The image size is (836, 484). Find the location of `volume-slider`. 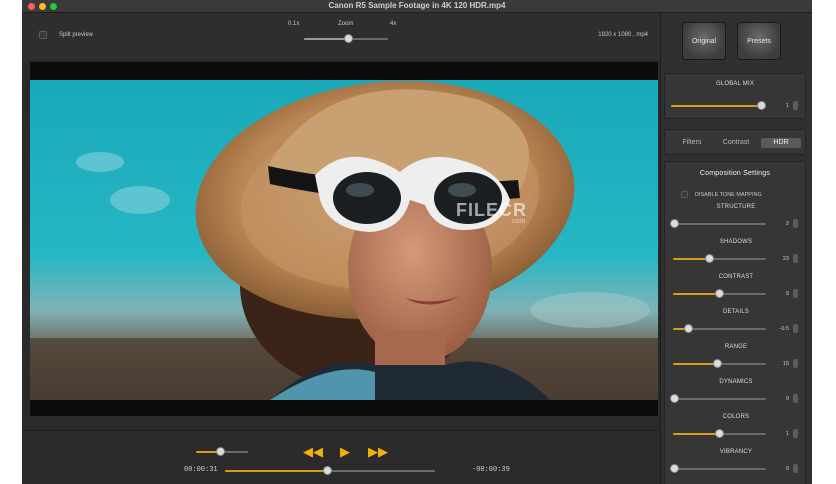

volume-slider is located at coordinates (222, 451).